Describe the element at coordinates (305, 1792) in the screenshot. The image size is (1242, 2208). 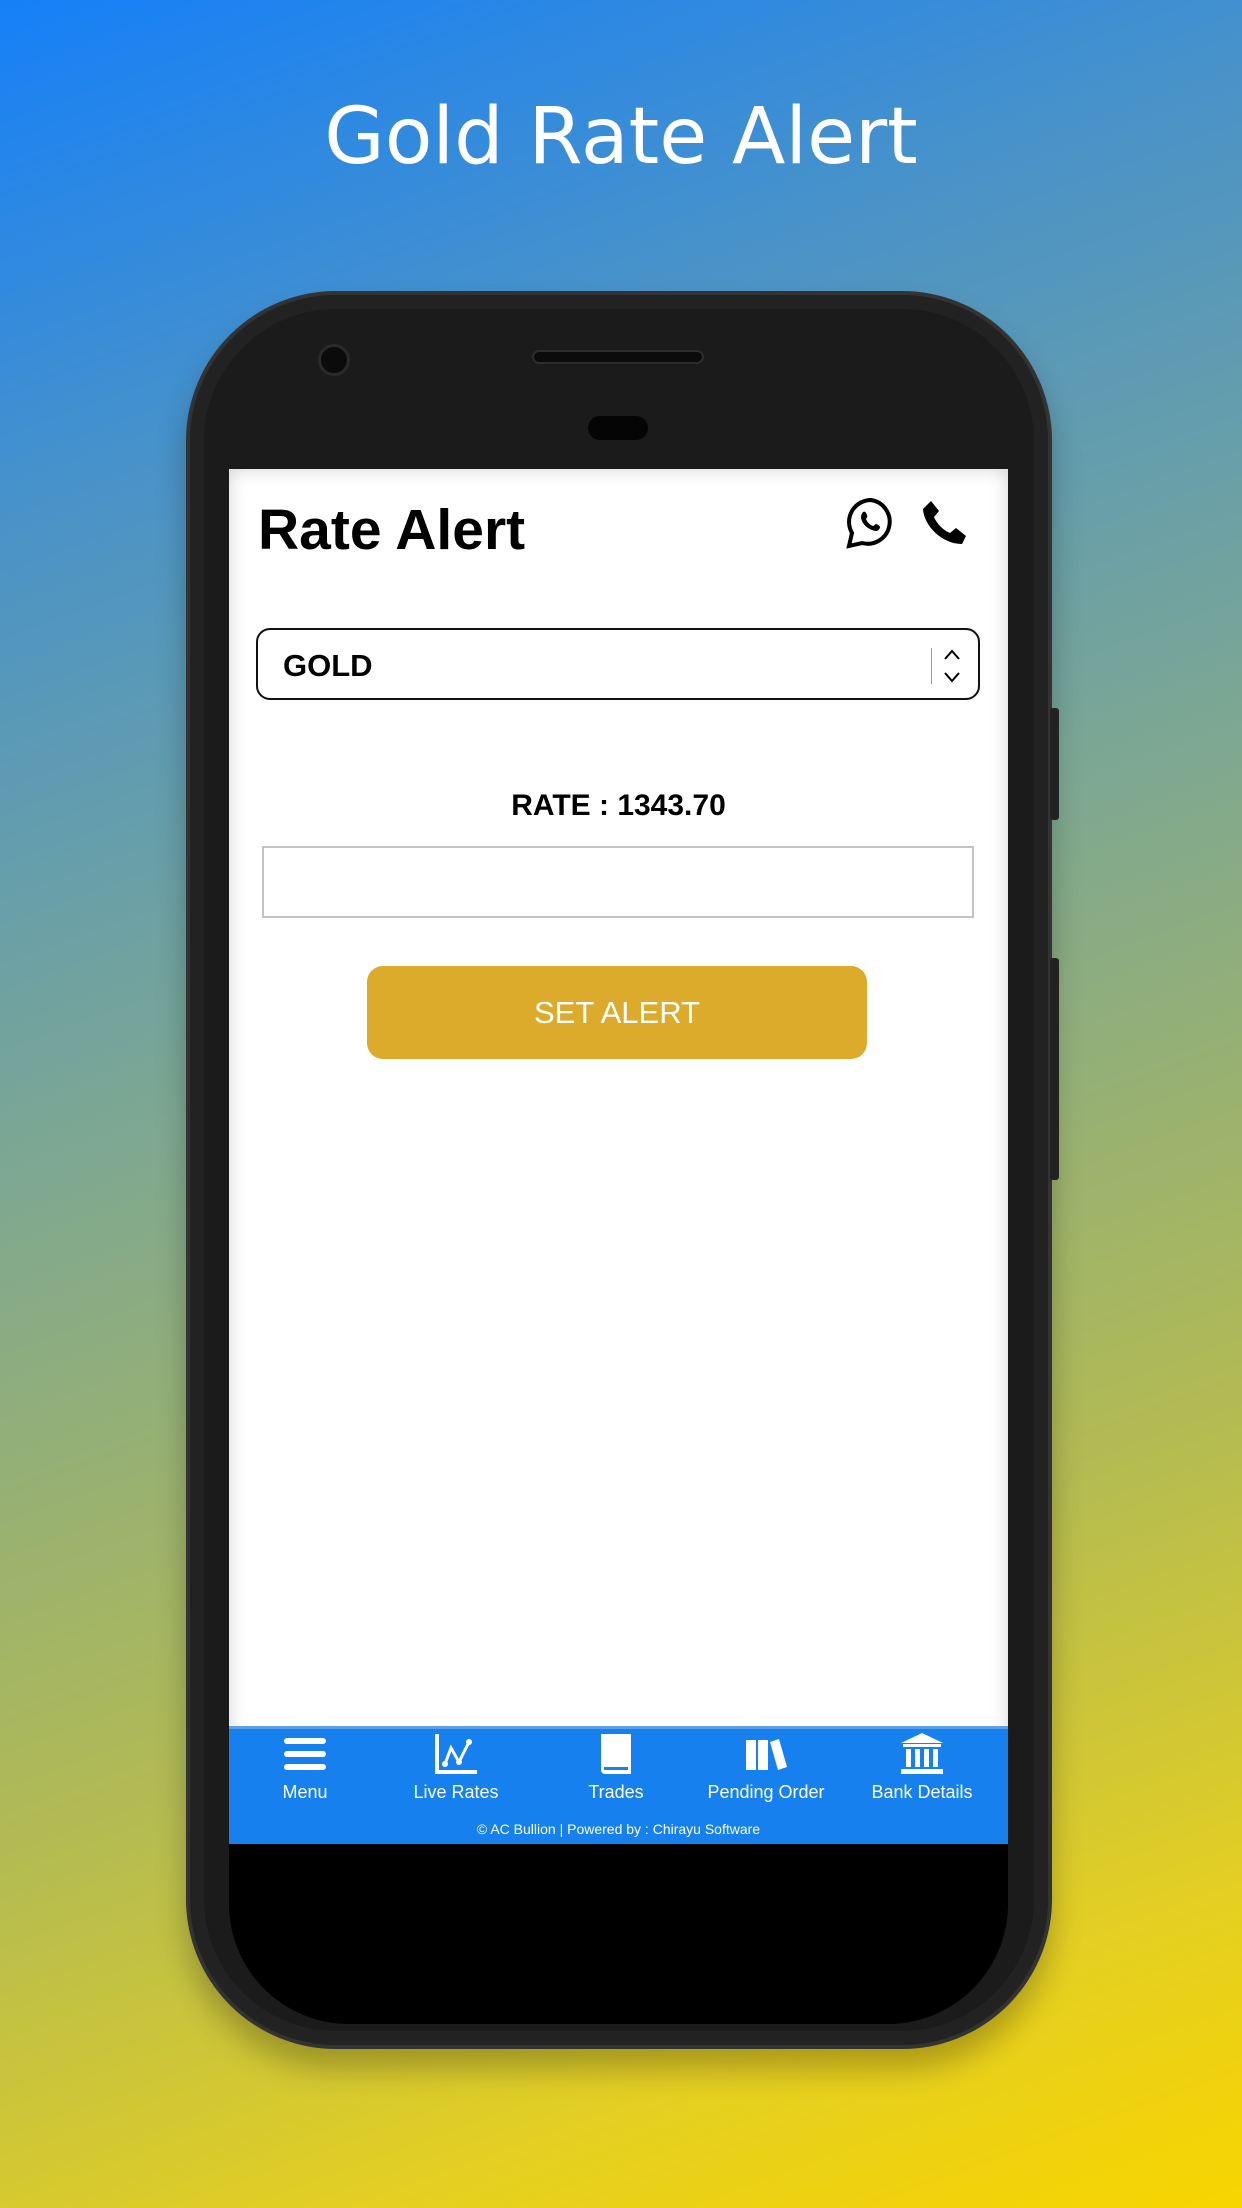
I see `nav-label: Menu` at that location.